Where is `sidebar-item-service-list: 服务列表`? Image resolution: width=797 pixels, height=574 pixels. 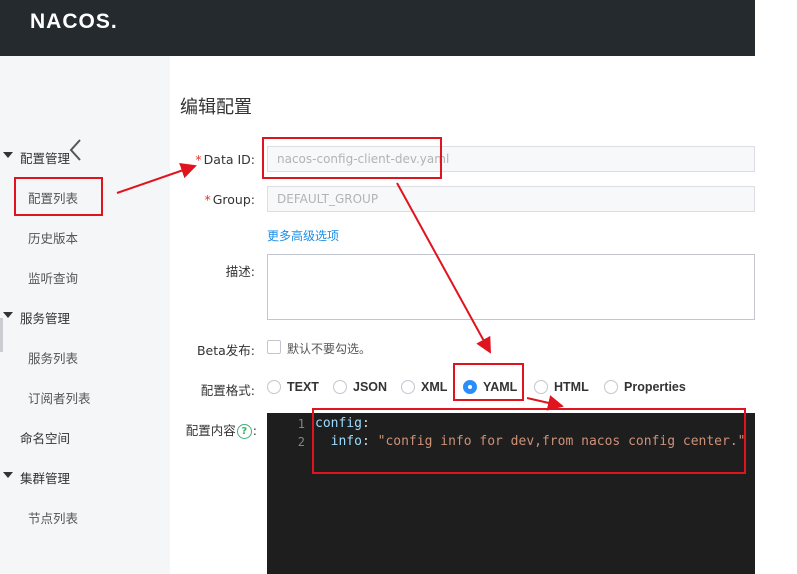
sidebar-item-service-list: 服务列表 is located at coordinates (53, 357).